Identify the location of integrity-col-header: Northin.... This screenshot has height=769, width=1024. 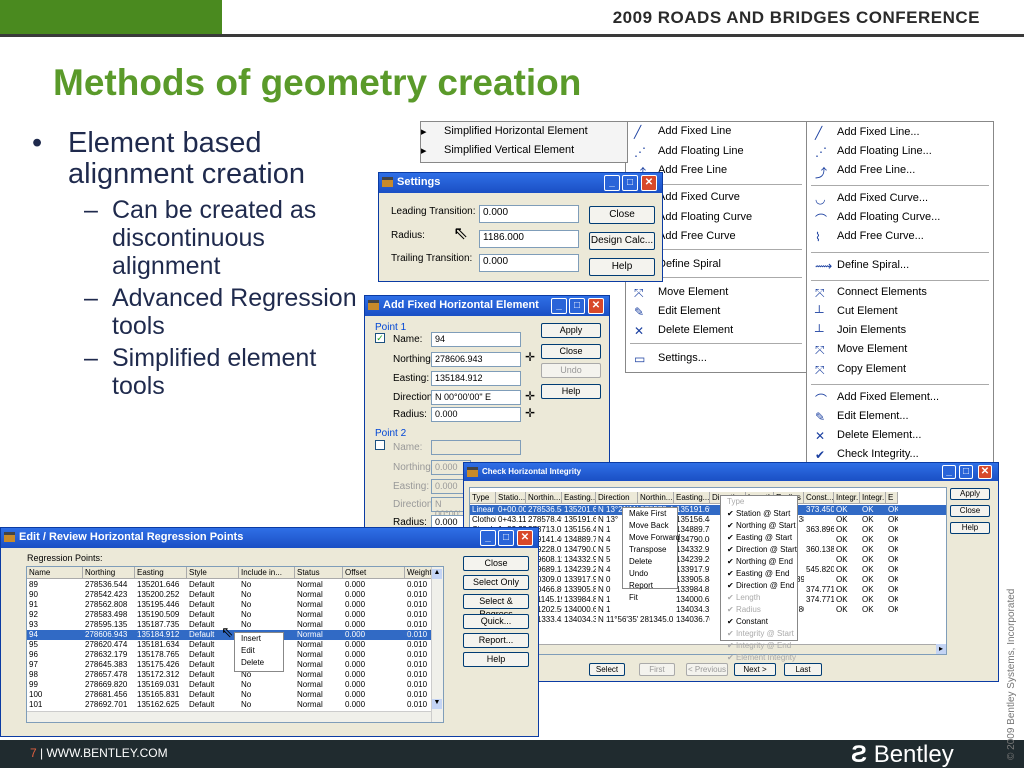
(656, 498).